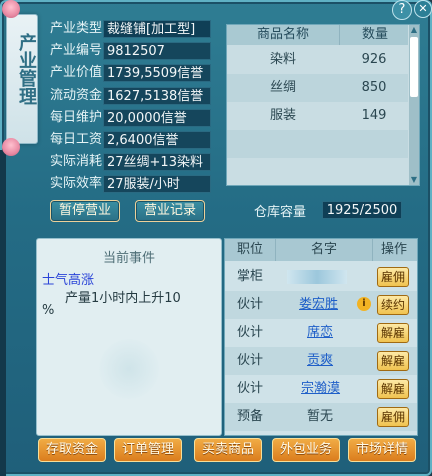 This screenshot has height=476, width=432. Describe the element at coordinates (157, 73) in the screenshot. I see `value-industry-value: 1739,5509信誉` at that location.